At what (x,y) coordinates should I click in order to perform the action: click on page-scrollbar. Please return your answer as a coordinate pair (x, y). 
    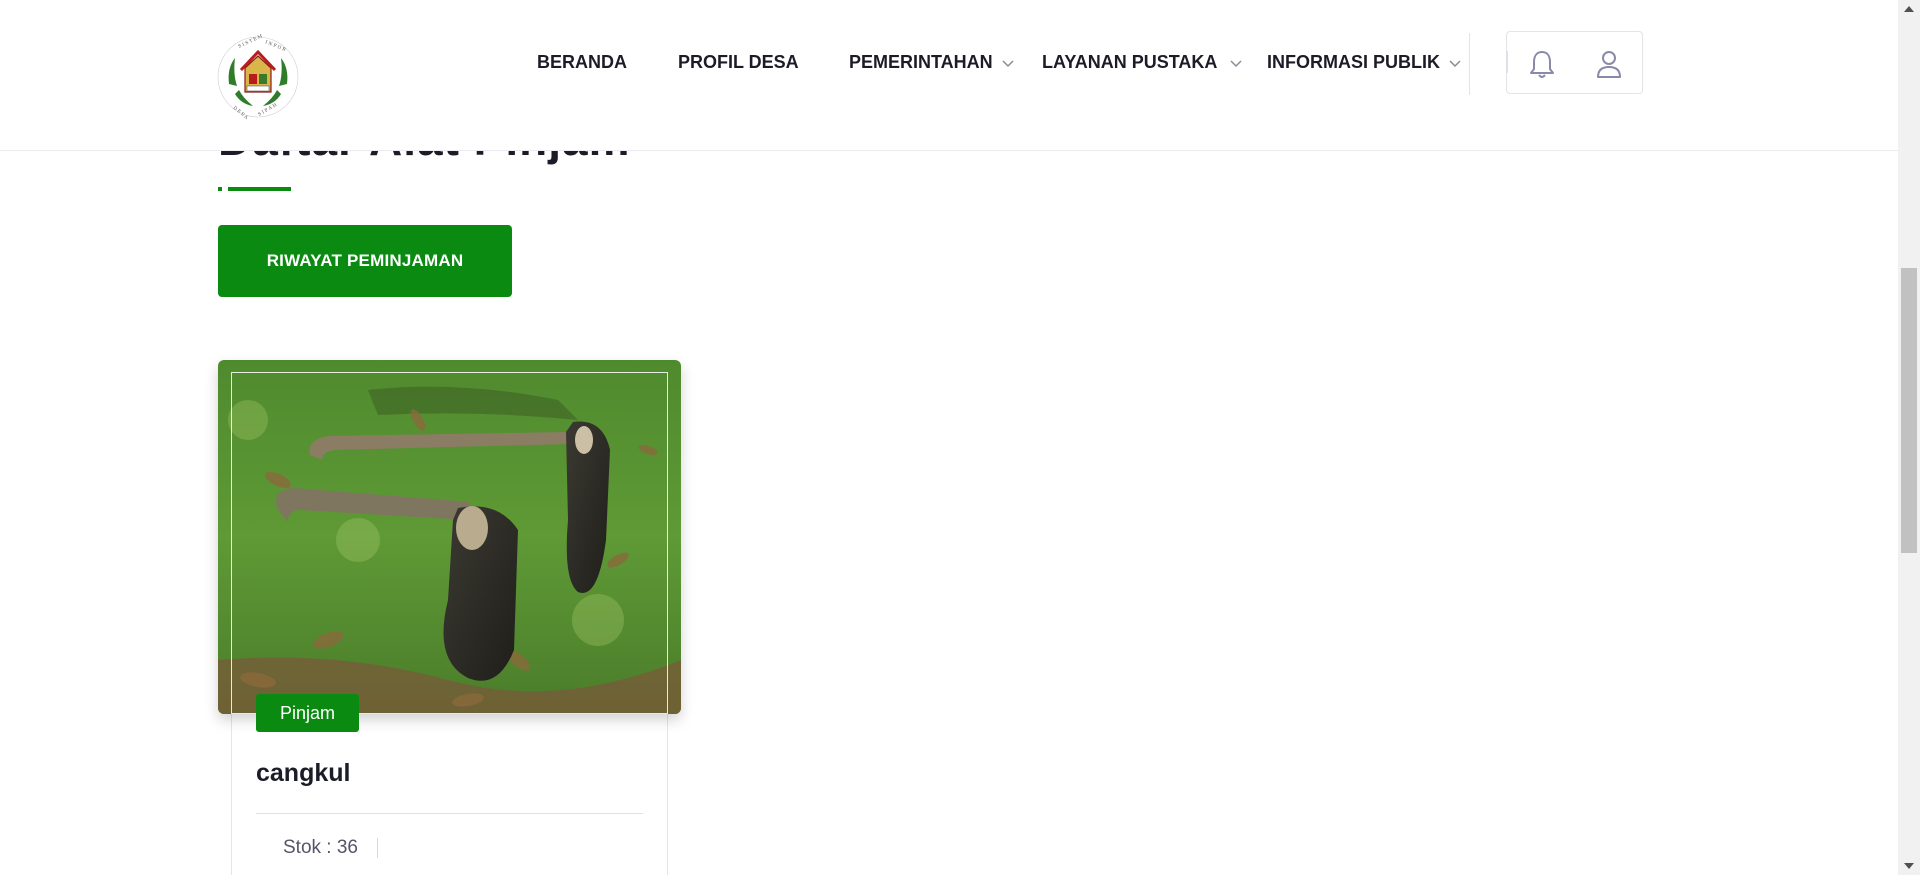
    Looking at the image, I should click on (1909, 437).